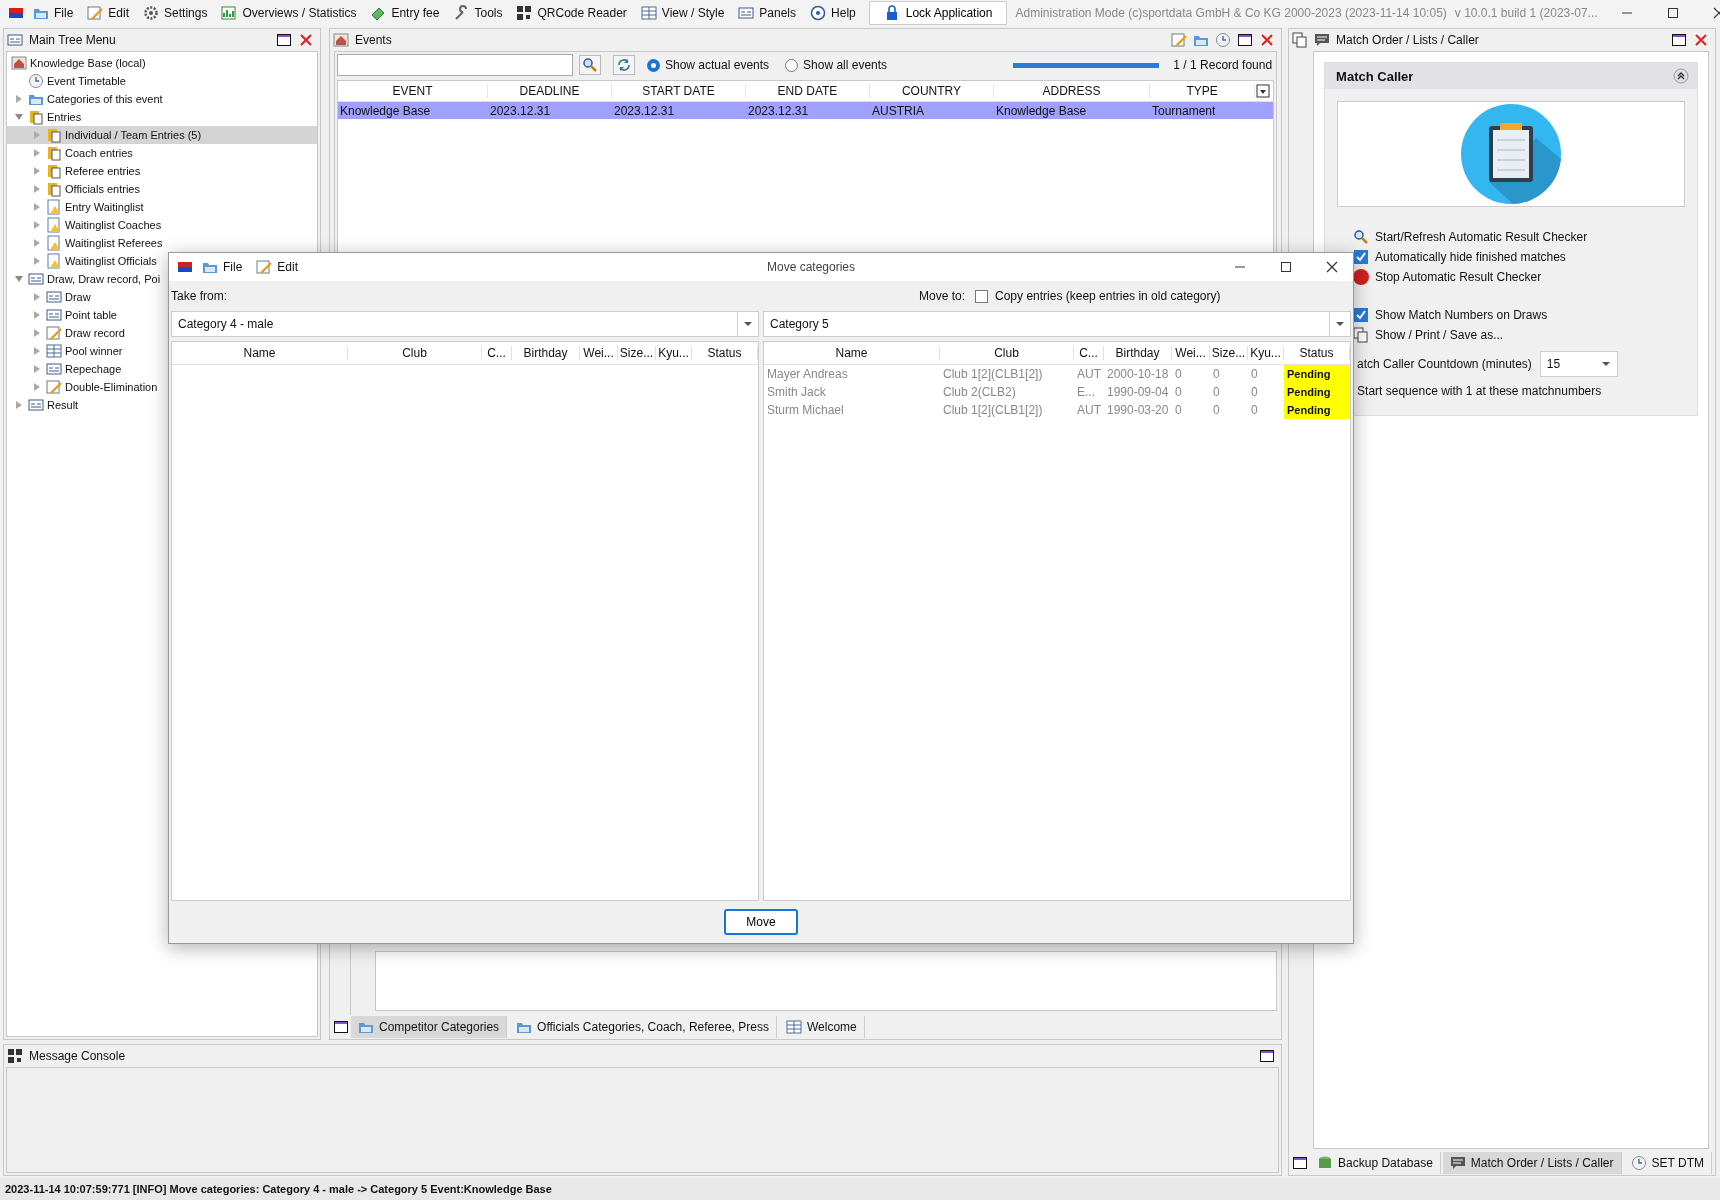  Describe the element at coordinates (1300, 40) in the screenshot. I see `copy-icon` at that location.